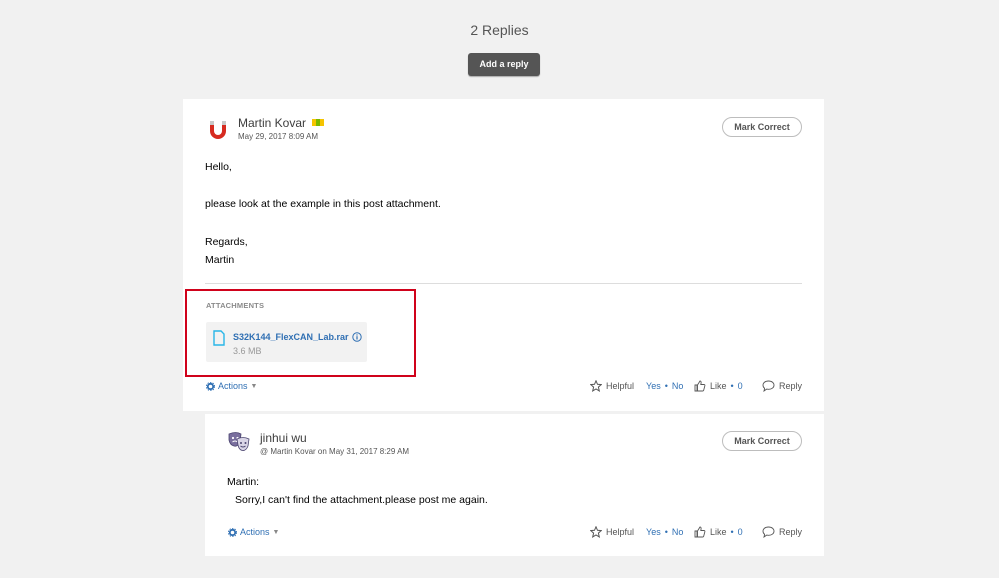 The height and width of the screenshot is (578, 999). I want to click on body-line: Regards,, so click(226, 242).